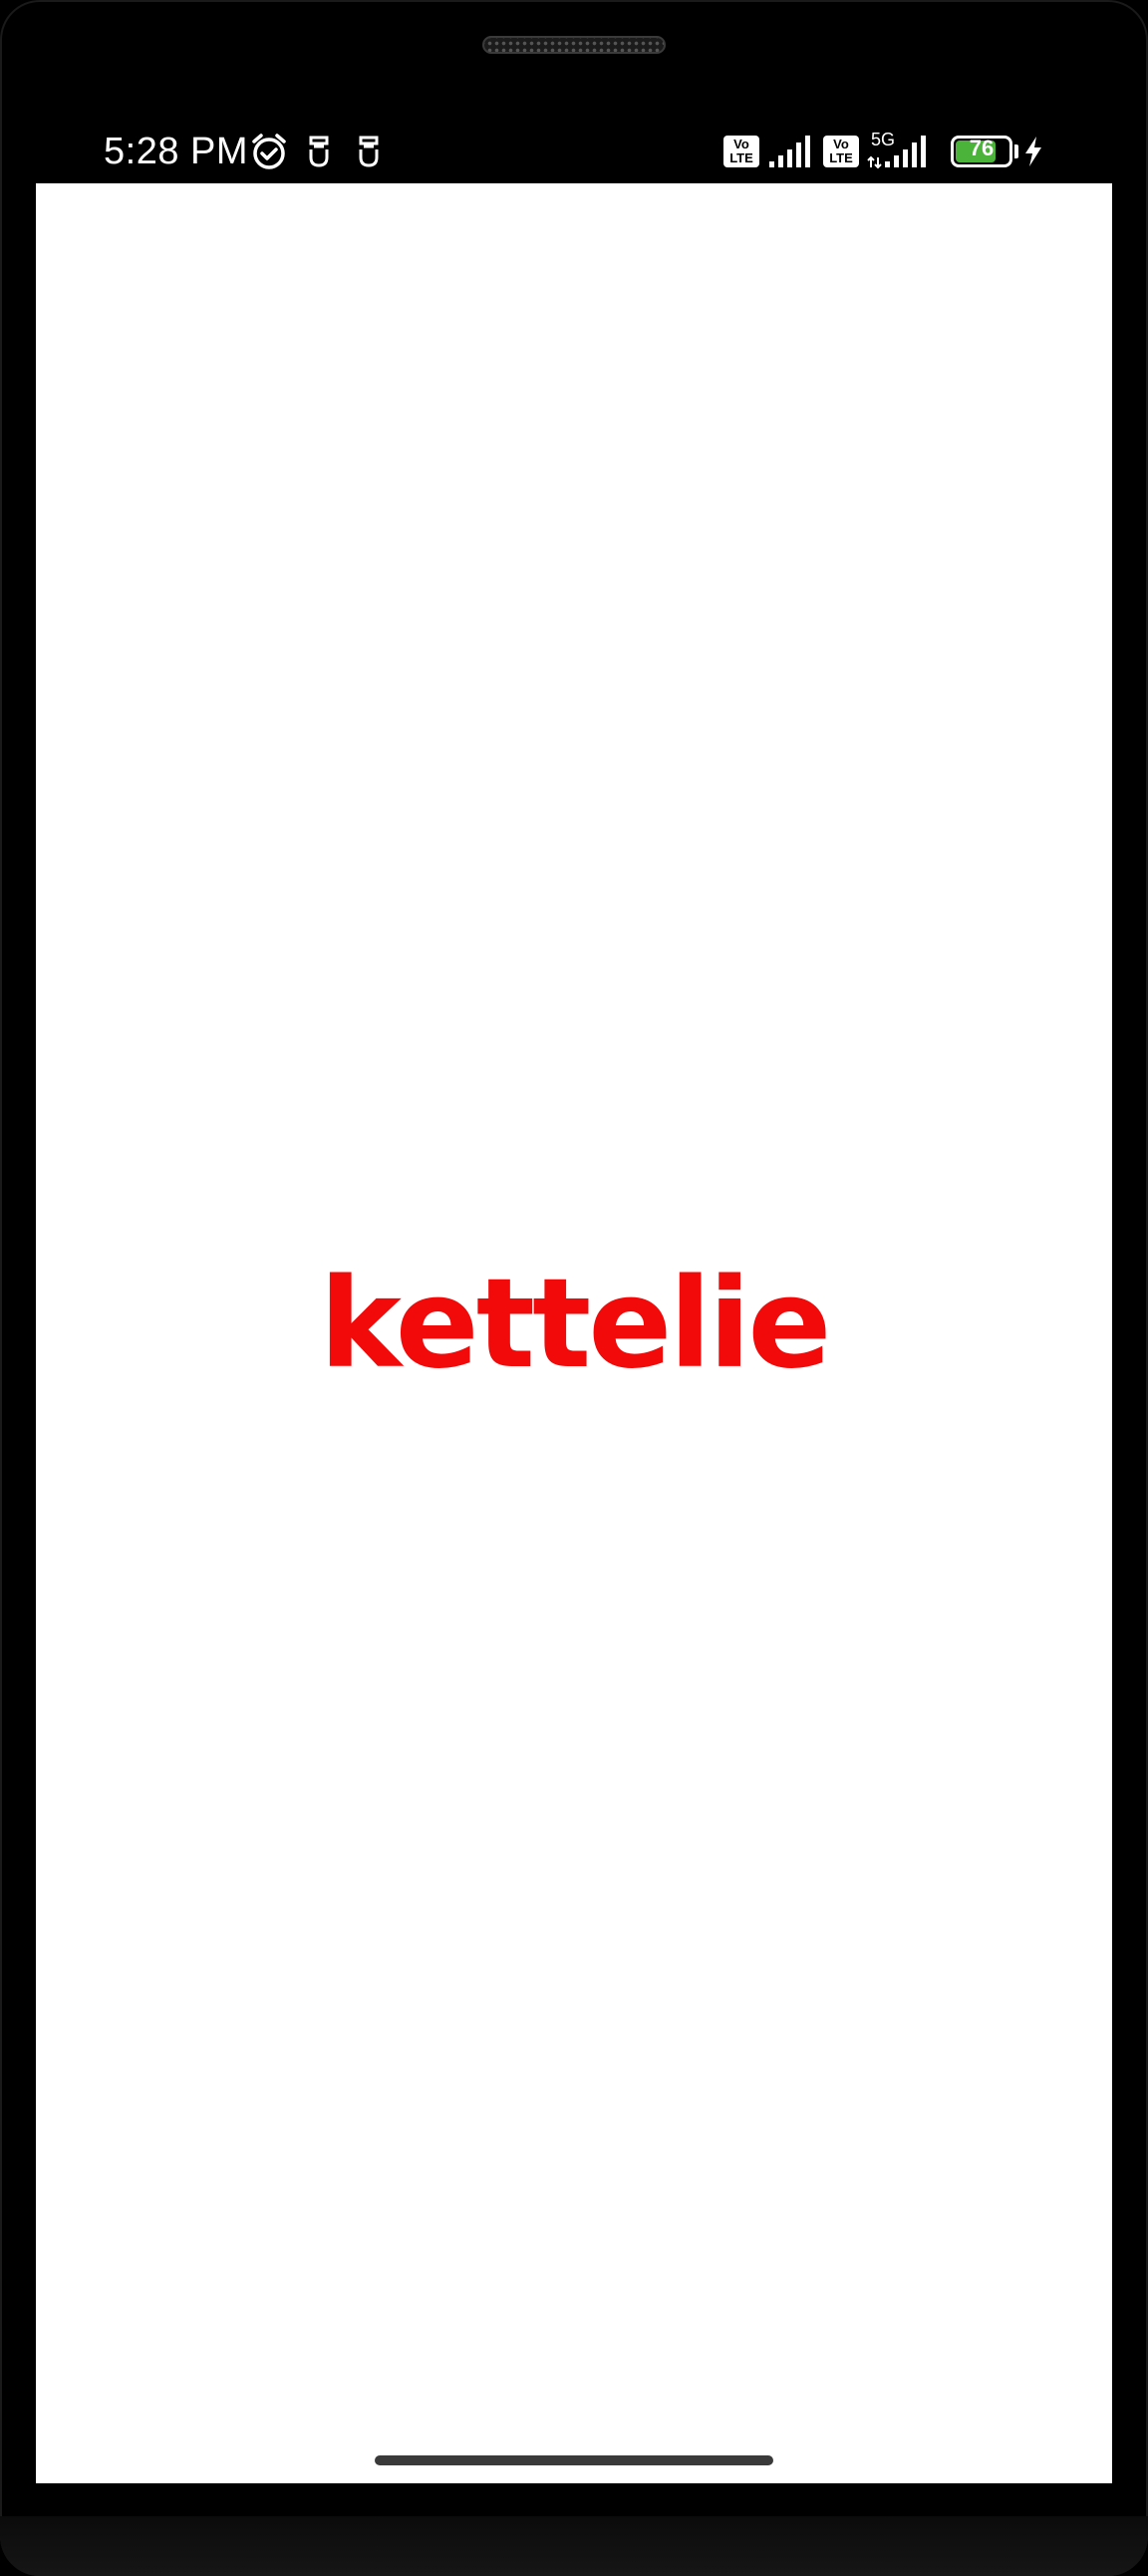  I want to click on battery-icon: 76, so click(981, 151).